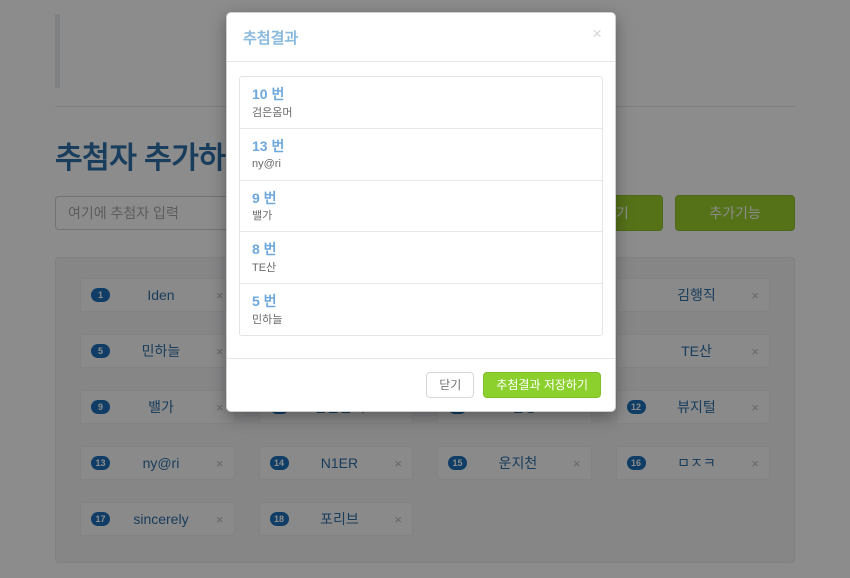 The image size is (850, 578). I want to click on modal-close-button: 닫기, so click(450, 384).